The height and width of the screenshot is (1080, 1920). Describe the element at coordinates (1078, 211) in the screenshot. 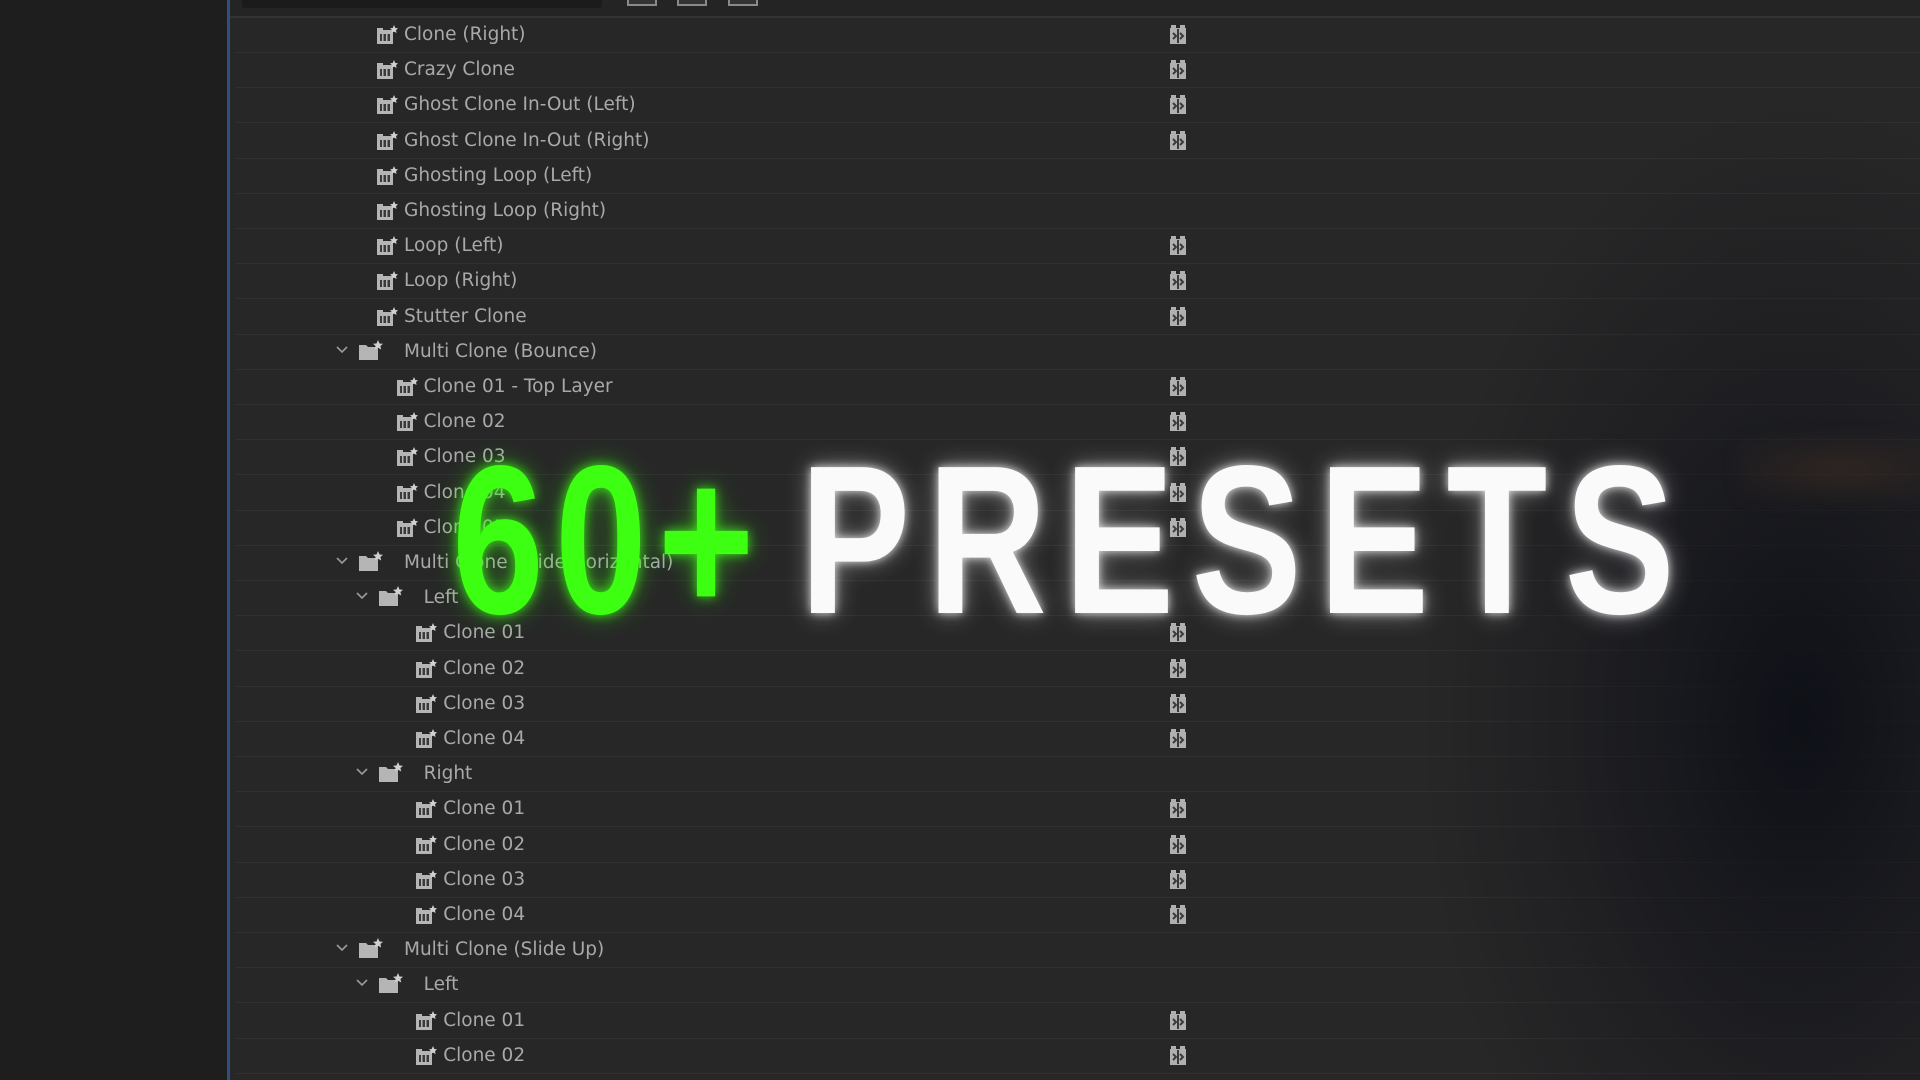

I see `tree-preset: Ghosting Loop (Right)` at that location.